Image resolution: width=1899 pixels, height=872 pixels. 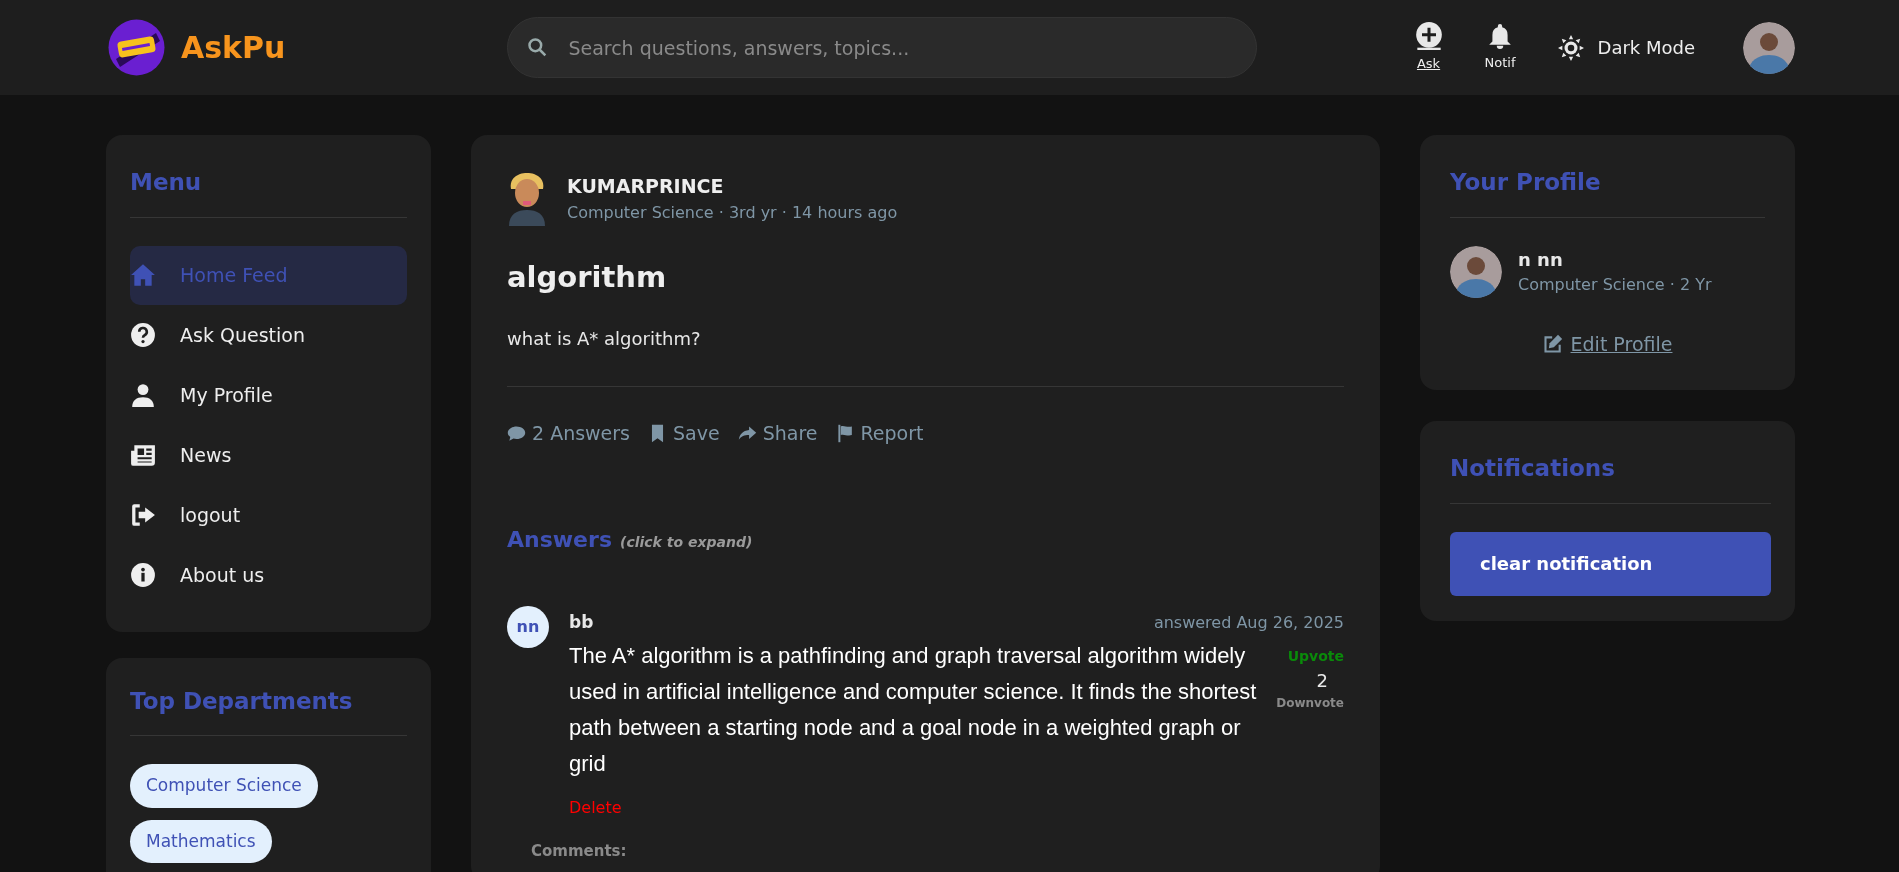 What do you see at coordinates (268, 455) in the screenshot?
I see `menu-item: News` at bounding box center [268, 455].